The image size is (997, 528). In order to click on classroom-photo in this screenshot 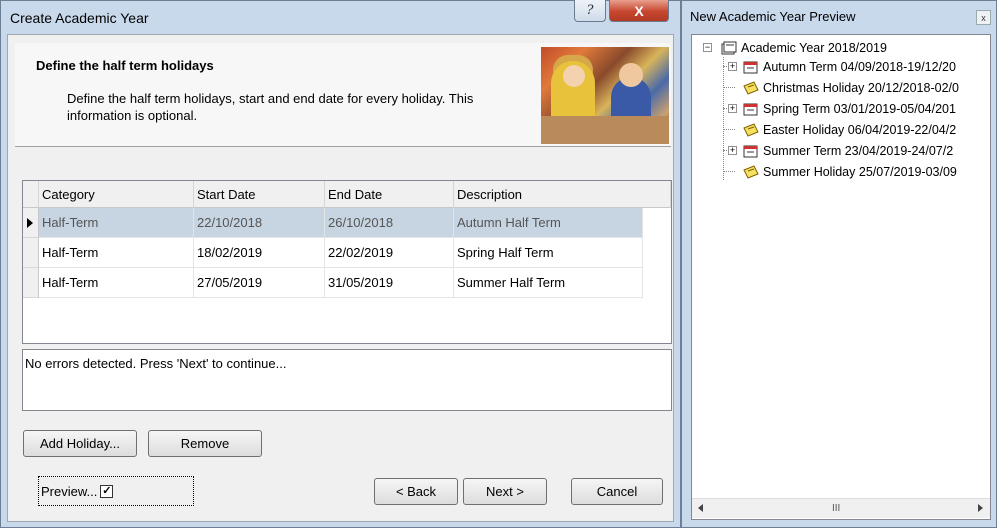, I will do `click(605, 95)`.